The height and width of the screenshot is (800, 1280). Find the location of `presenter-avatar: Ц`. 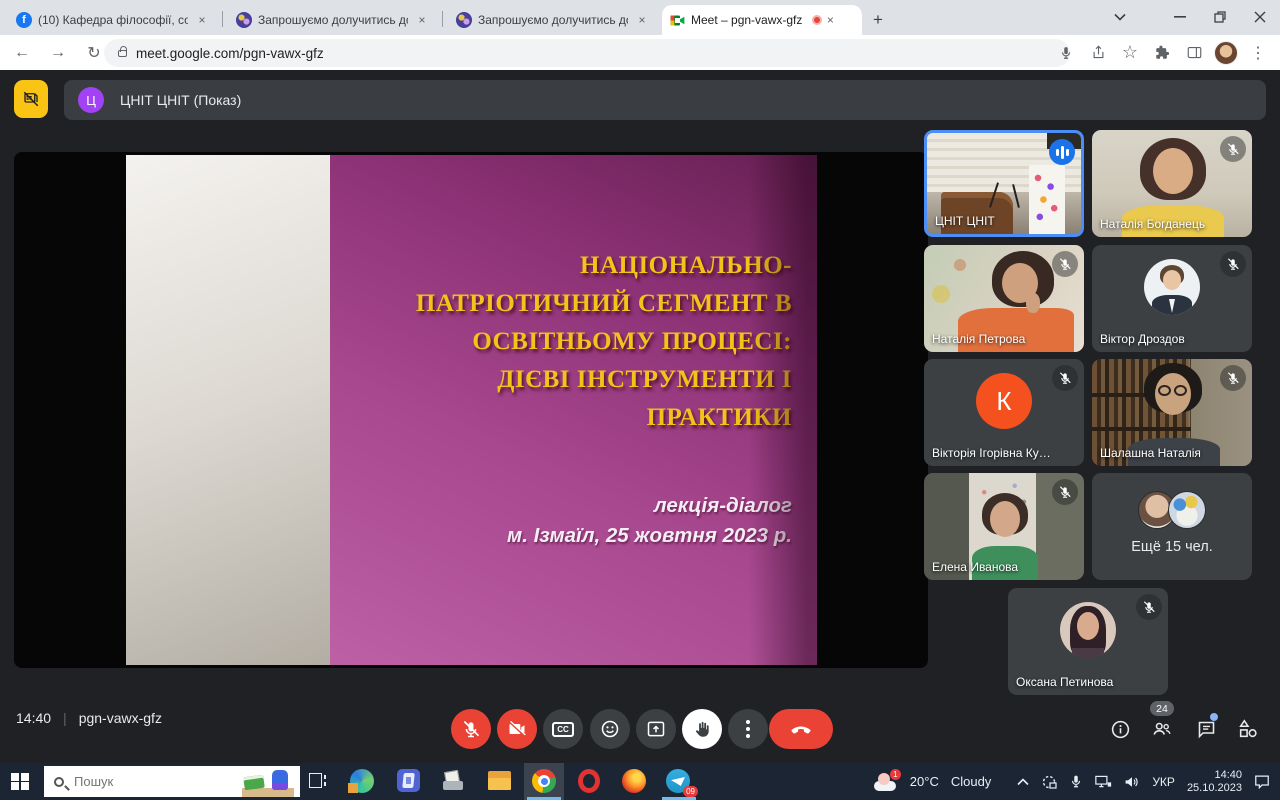

presenter-avatar: Ц is located at coordinates (91, 100).